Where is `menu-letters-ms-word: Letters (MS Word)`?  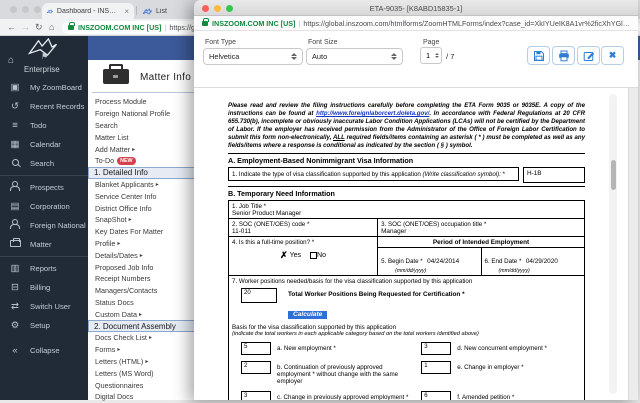 menu-letters-ms-word: Letters (MS Word) is located at coordinates (147, 373).